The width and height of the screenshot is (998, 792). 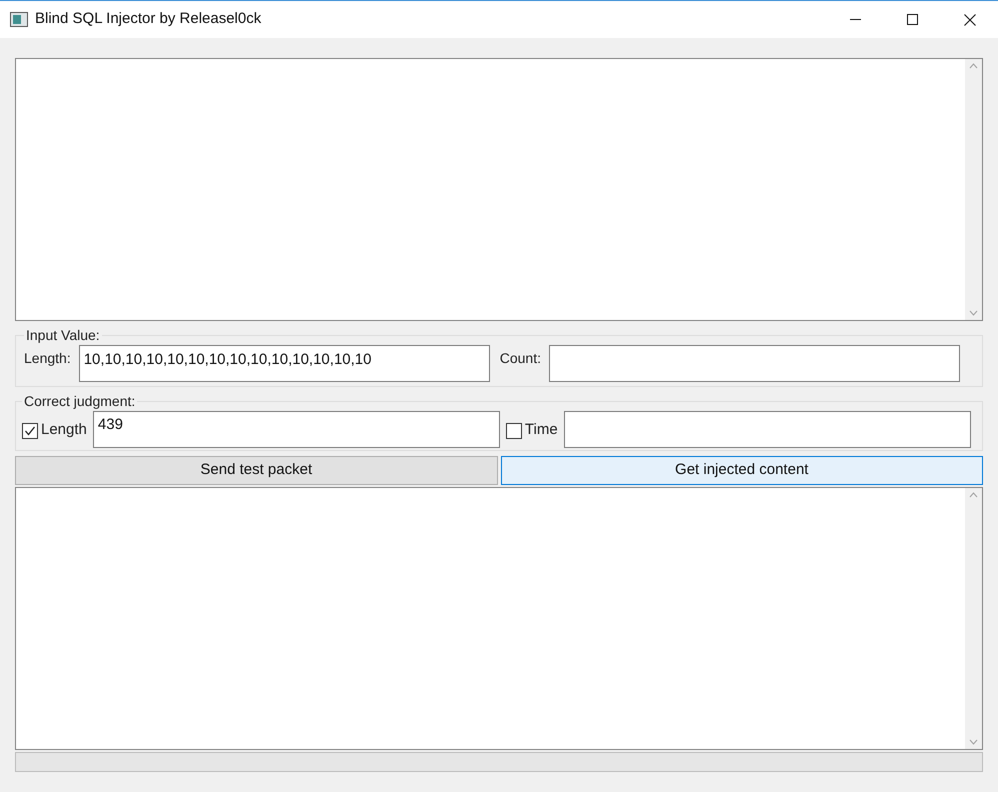 I want to click on maximize-icon, so click(x=912, y=19).